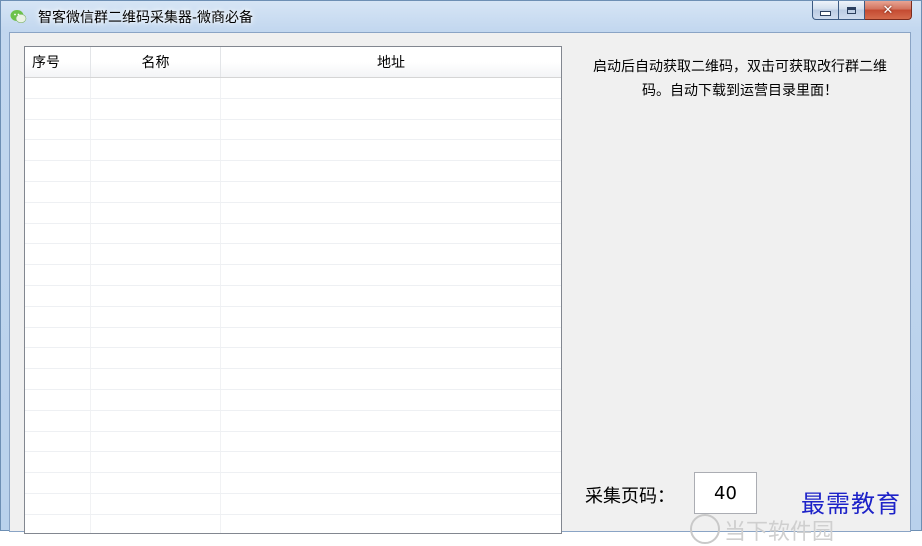 This screenshot has width=922, height=546. What do you see at coordinates (18, 16) in the screenshot?
I see `wechat-icon` at bounding box center [18, 16].